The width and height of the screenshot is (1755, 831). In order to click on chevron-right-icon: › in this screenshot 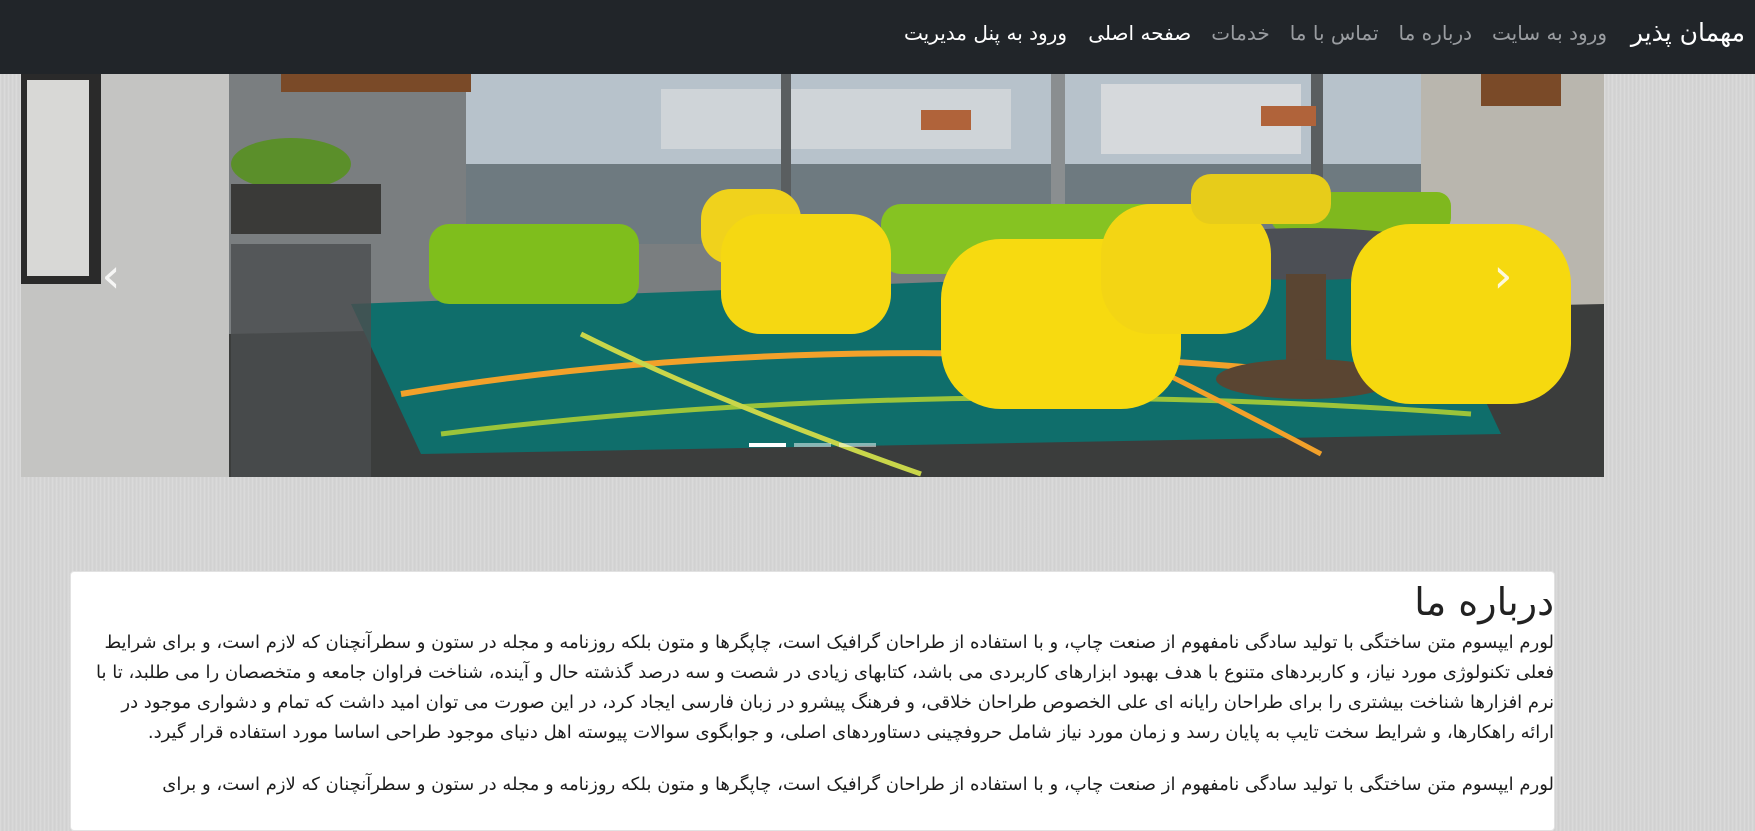, I will do `click(1503, 275)`.